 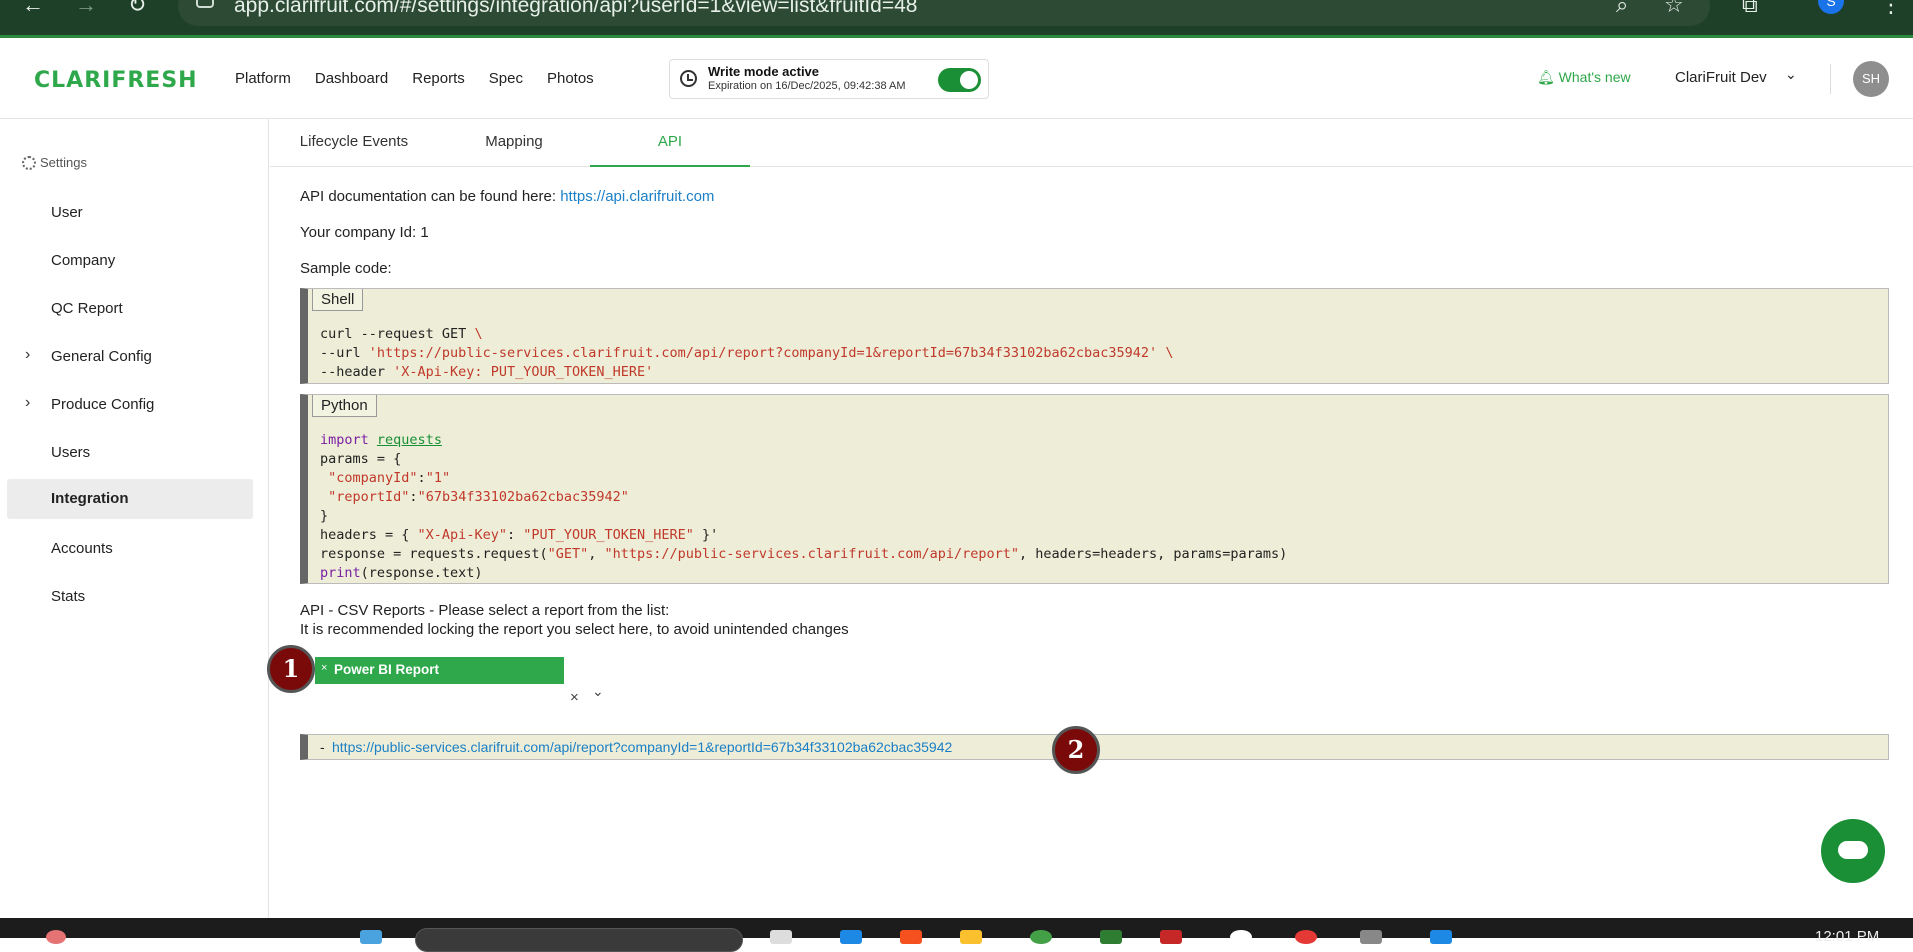 I want to click on nav-dashboard: Dashboard, so click(x=351, y=78).